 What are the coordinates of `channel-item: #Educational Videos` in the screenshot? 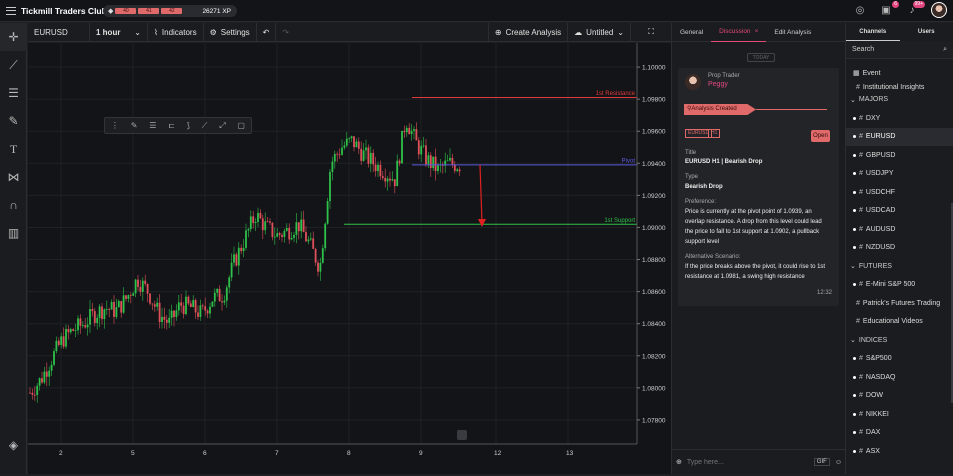 It's located at (899, 322).